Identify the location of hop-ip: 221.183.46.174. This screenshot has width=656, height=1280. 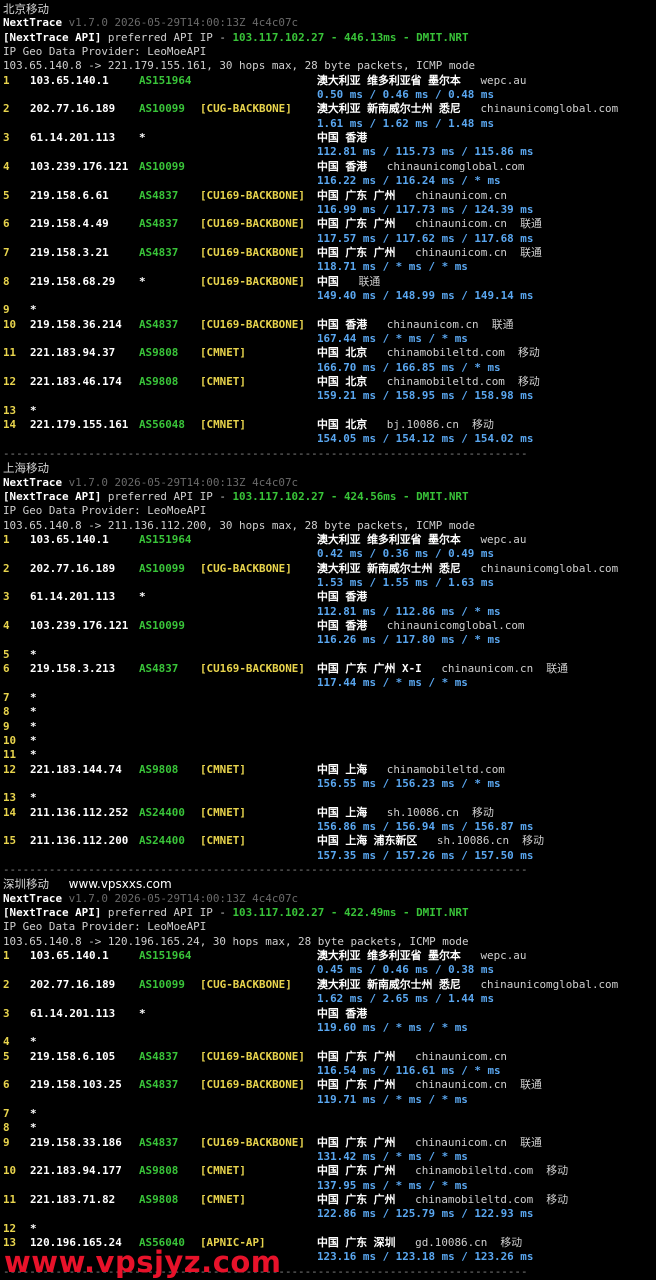
(76, 382).